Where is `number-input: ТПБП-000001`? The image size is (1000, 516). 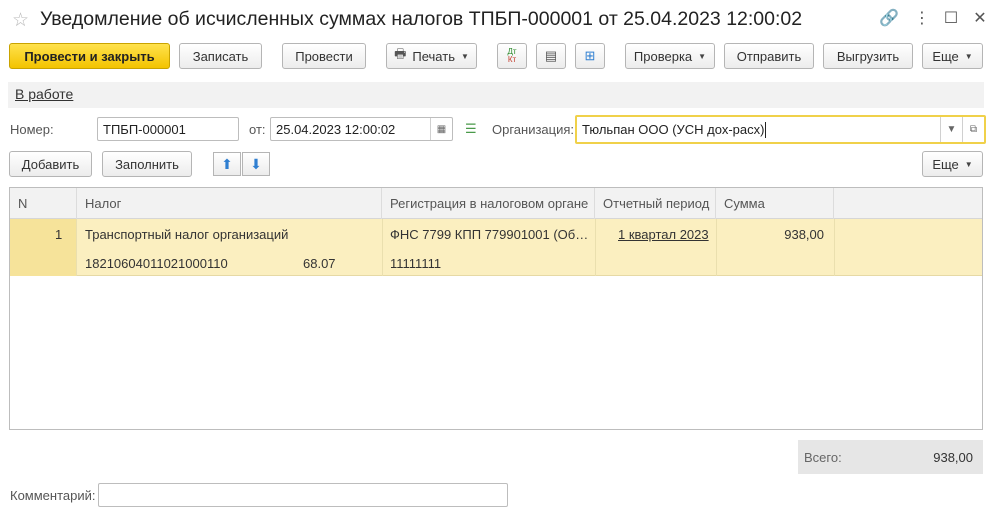
number-input: ТПБП-000001 is located at coordinates (168, 129).